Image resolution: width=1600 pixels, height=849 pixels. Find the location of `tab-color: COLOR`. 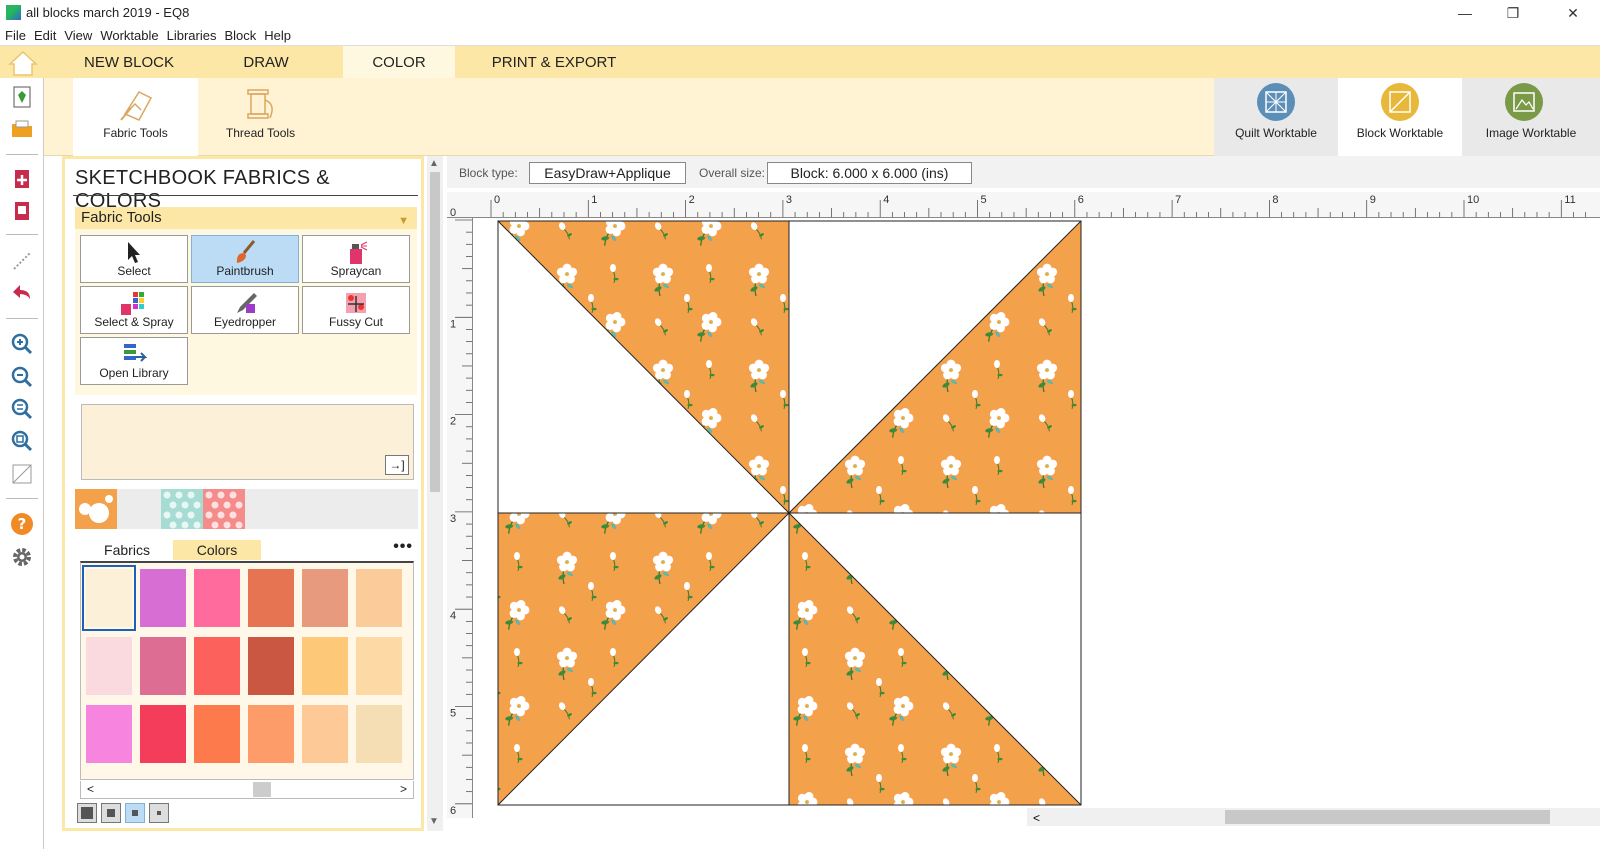

tab-color: COLOR is located at coordinates (399, 62).